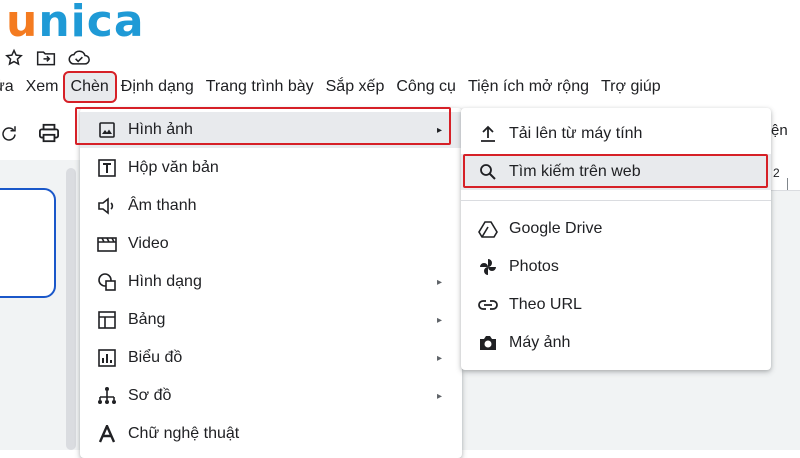  What do you see at coordinates (107, 320) in the screenshot?
I see `table-icon` at bounding box center [107, 320].